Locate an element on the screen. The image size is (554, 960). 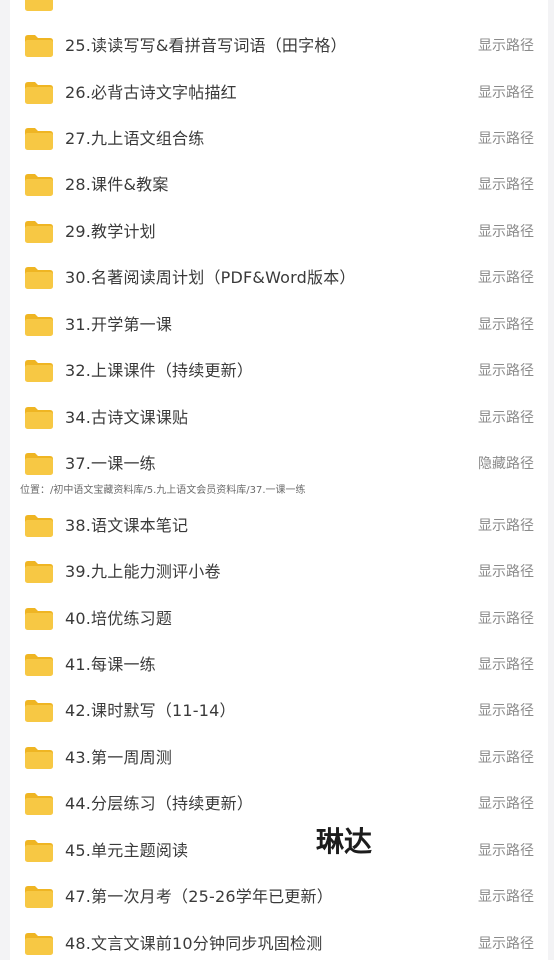
folder-row: 29.教学计划 显示路径 is located at coordinates (279, 232).